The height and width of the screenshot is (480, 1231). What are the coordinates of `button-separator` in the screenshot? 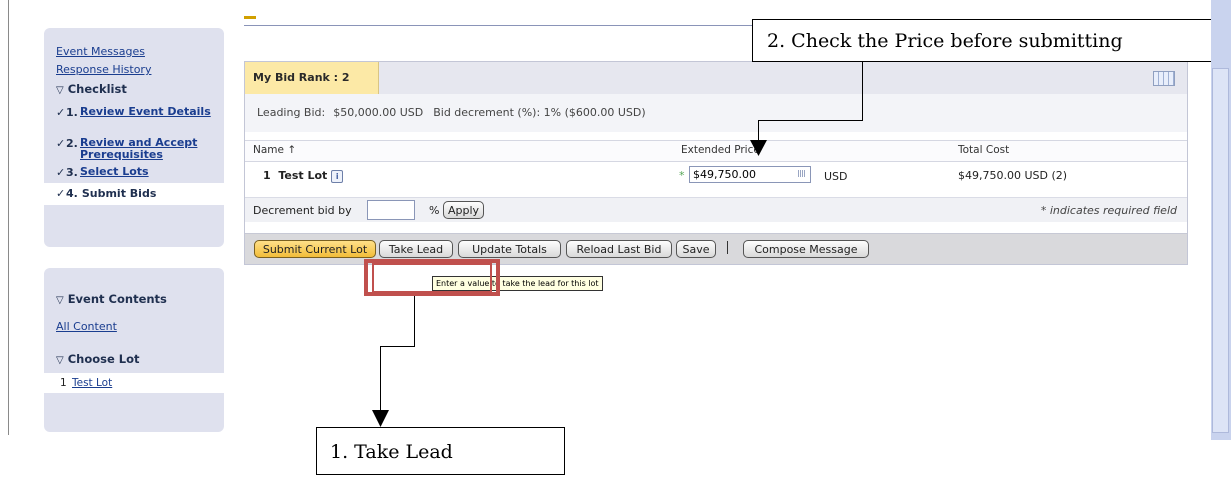 It's located at (727, 247).